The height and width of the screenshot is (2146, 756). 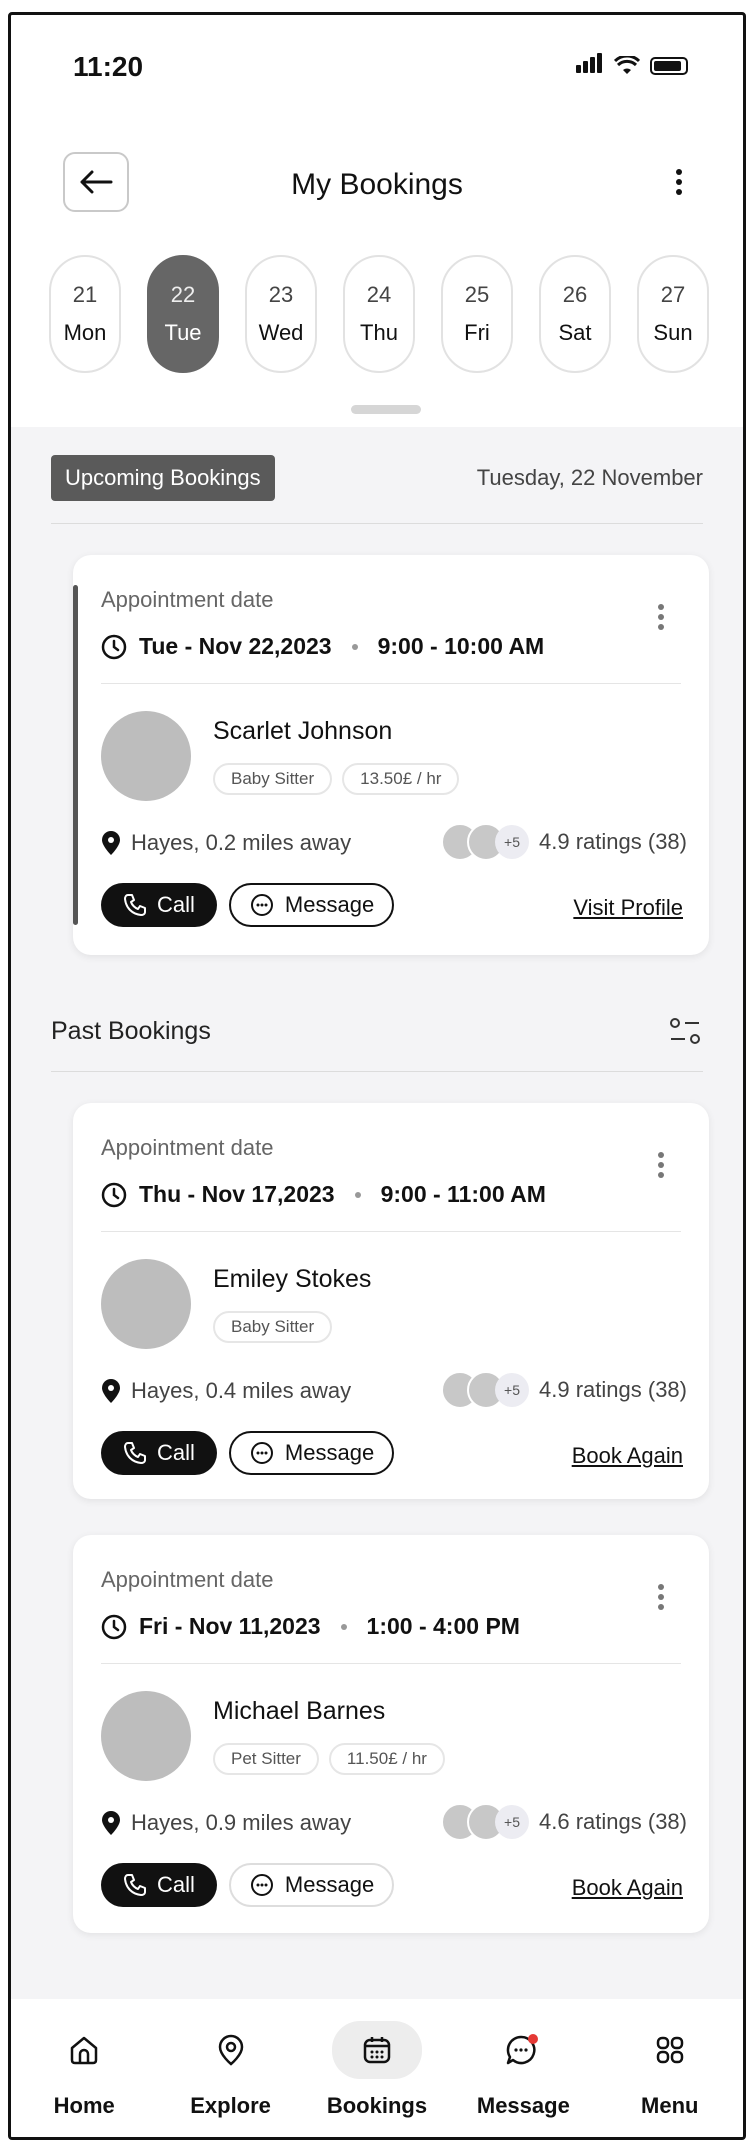 I want to click on bottom-nav: Home Explore Bookings Message Menu, so click(x=377, y=2069).